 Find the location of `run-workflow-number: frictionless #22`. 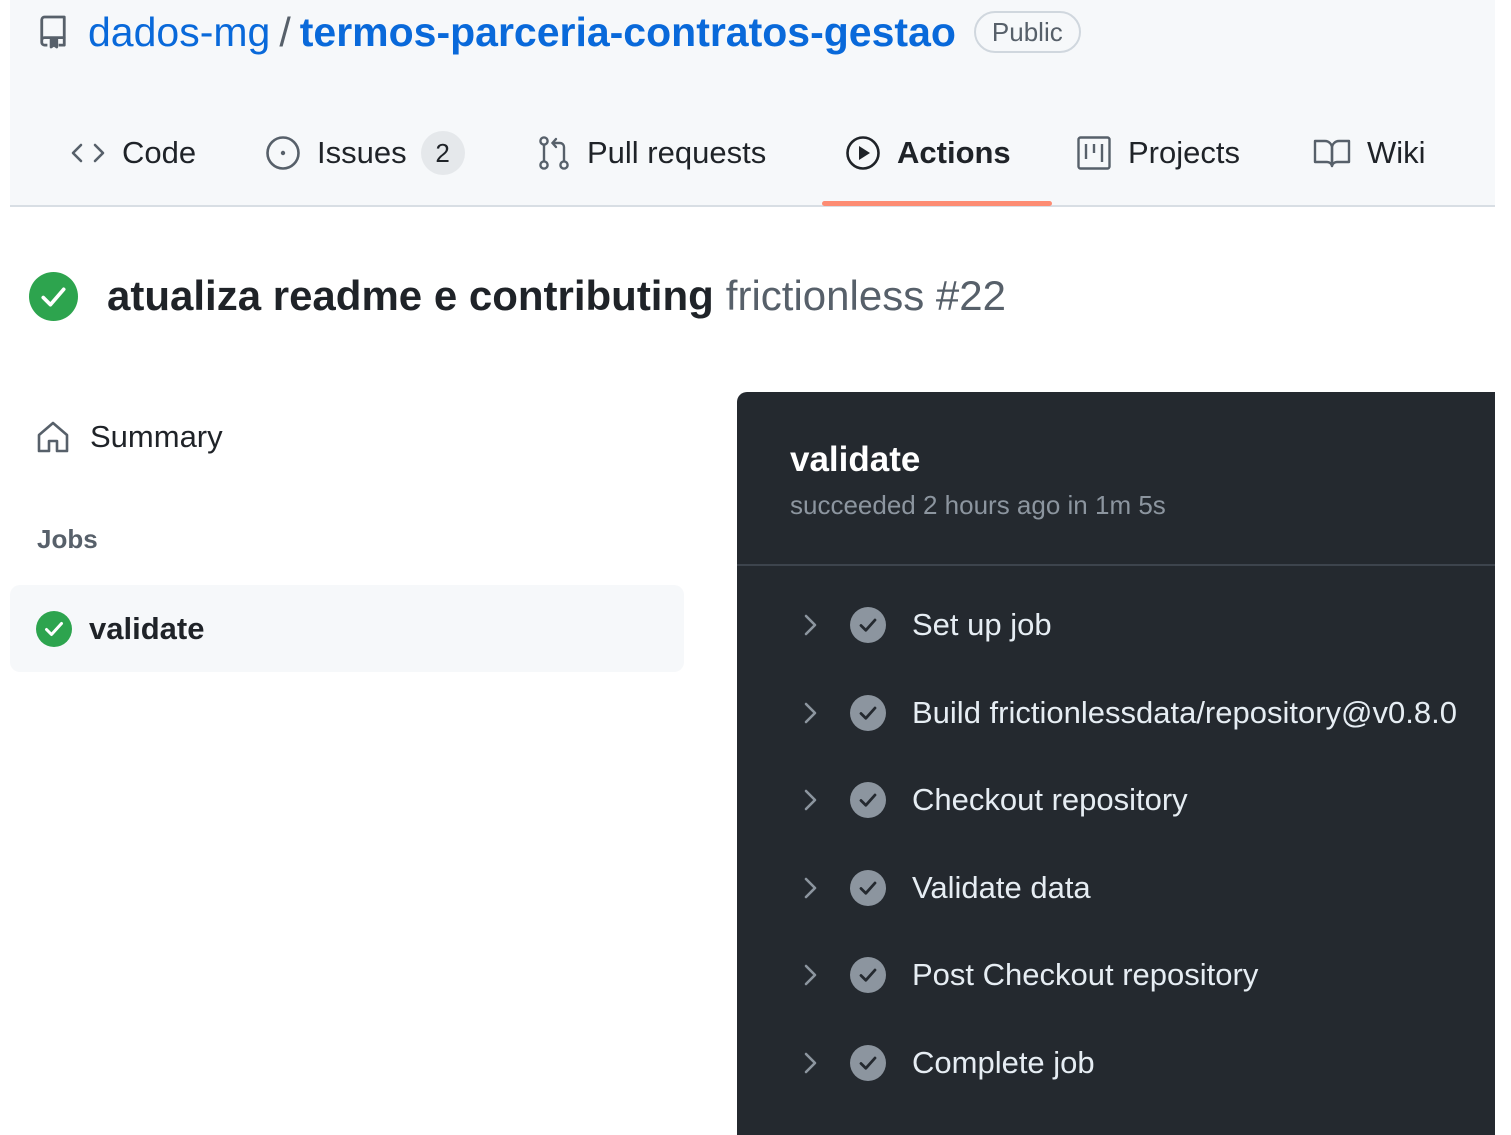

run-workflow-number: frictionless #22 is located at coordinates (865, 295).